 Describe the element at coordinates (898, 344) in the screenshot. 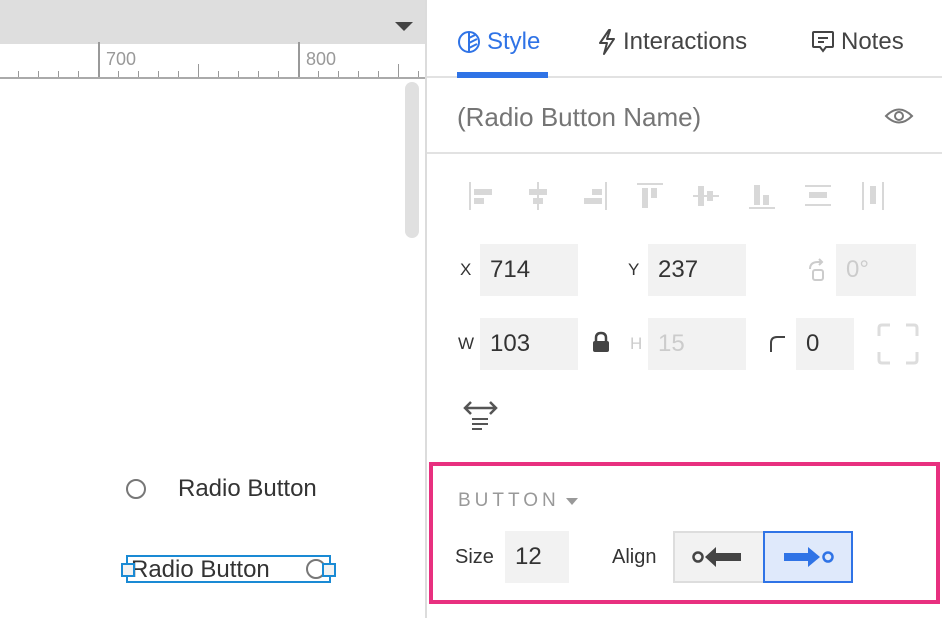

I see `corner-expand-icon` at that location.